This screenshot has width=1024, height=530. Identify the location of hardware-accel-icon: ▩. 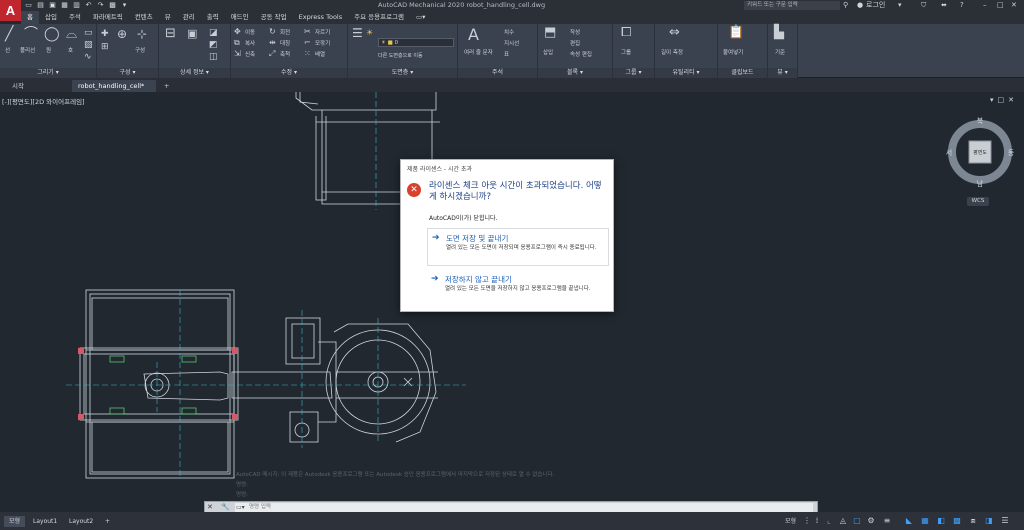
(957, 521).